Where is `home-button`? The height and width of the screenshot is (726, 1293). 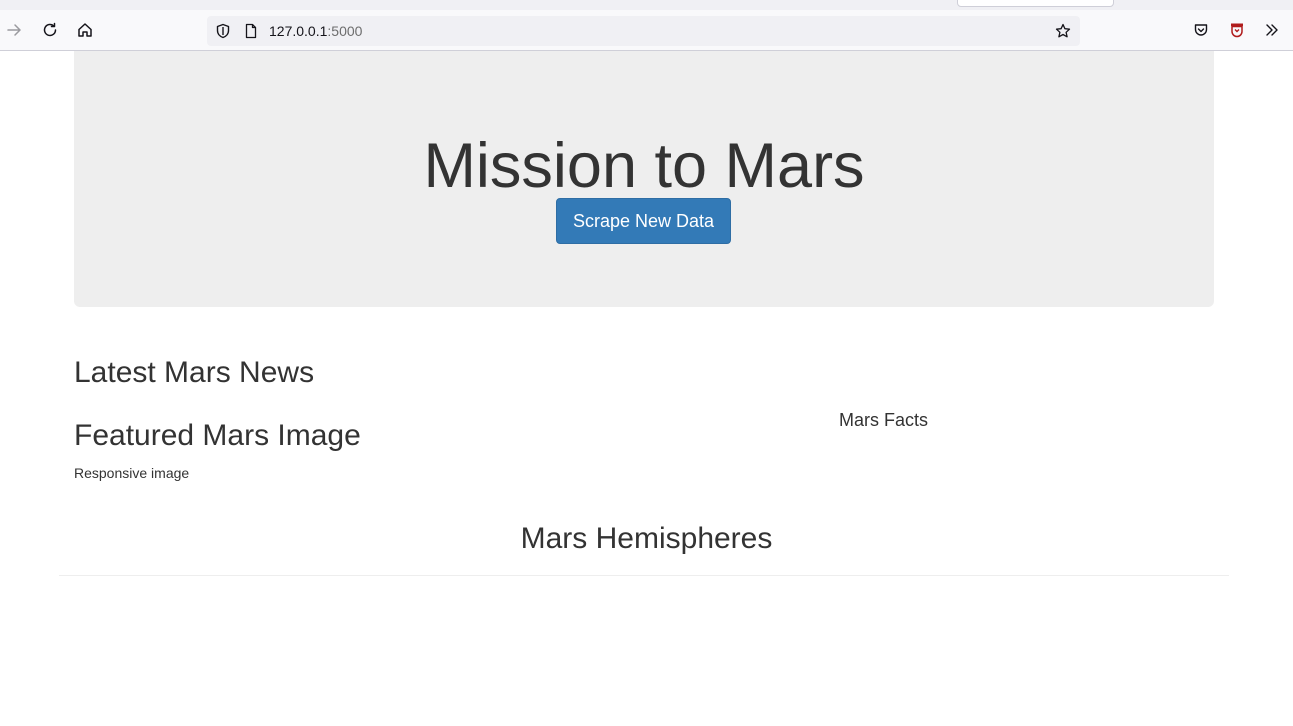
home-button is located at coordinates (85, 30).